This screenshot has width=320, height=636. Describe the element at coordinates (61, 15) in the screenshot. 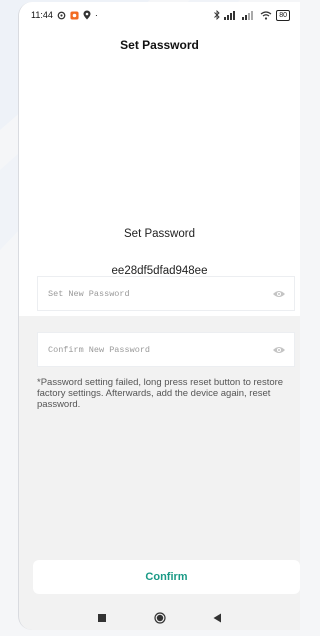

I see `settings-icon` at that location.